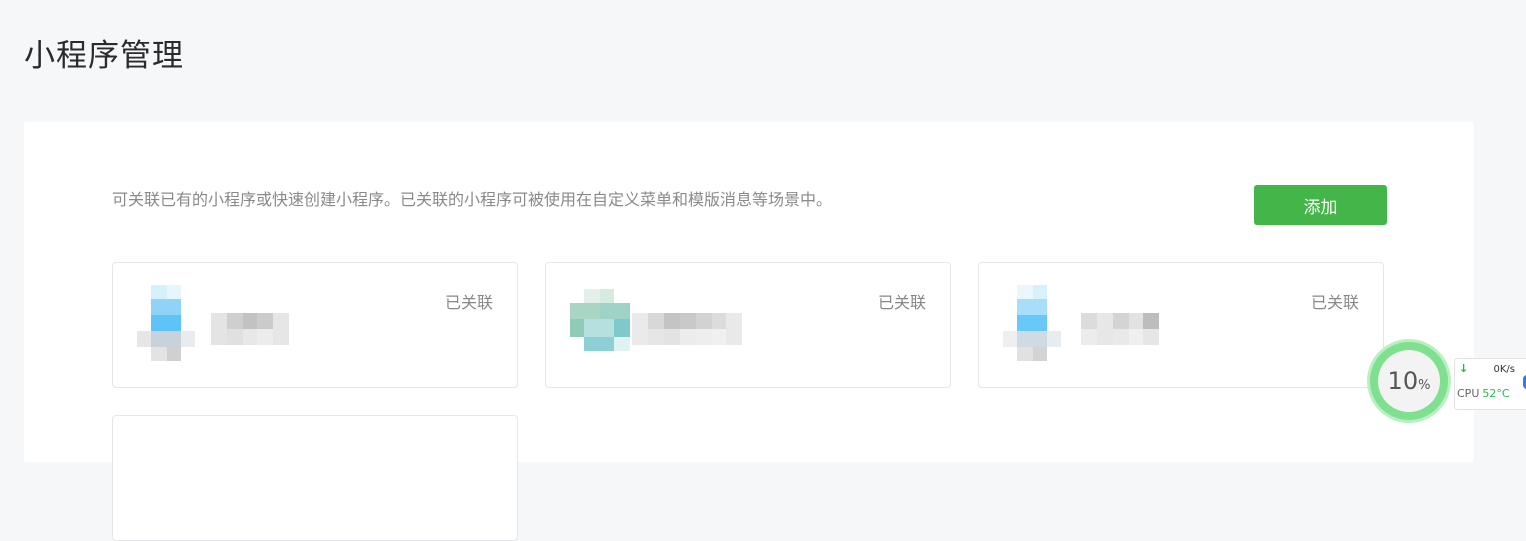  Describe the element at coordinates (1464, 368) in the screenshot. I see `download-arrow-icon: ↓` at that location.